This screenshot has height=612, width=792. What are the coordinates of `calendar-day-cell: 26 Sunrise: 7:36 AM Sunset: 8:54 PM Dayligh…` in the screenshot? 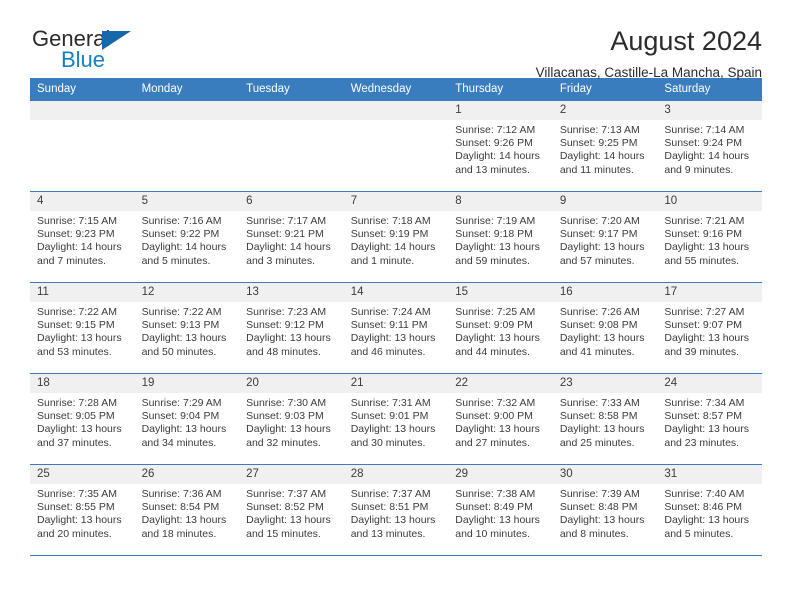 It's located at (187, 509).